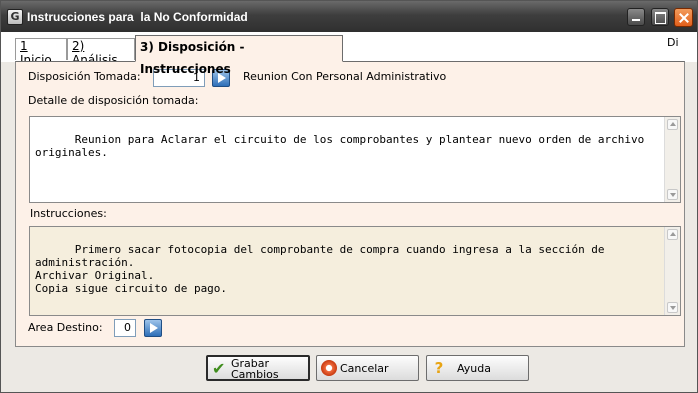  I want to click on app-icon: G, so click(15, 17).